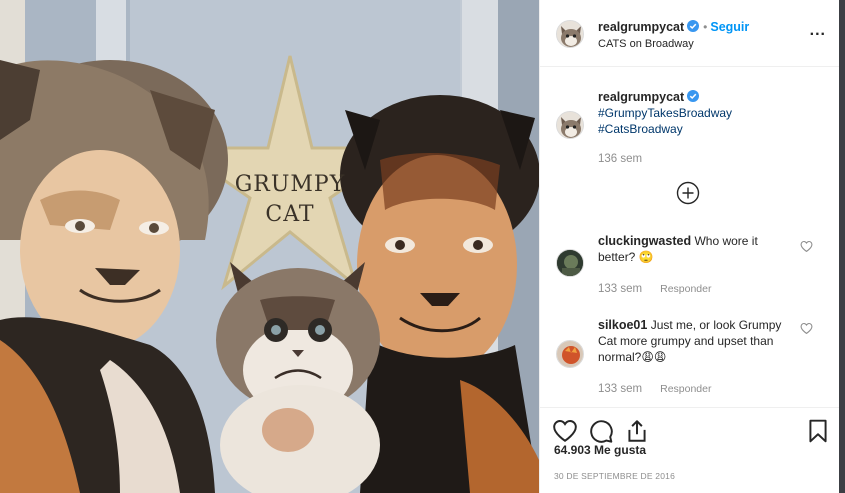 The height and width of the screenshot is (493, 845). I want to click on caption-time: 136 sem, so click(620, 159).